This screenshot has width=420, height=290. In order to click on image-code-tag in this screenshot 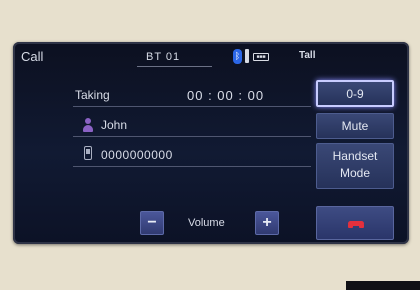, I will do `click(383, 285)`.